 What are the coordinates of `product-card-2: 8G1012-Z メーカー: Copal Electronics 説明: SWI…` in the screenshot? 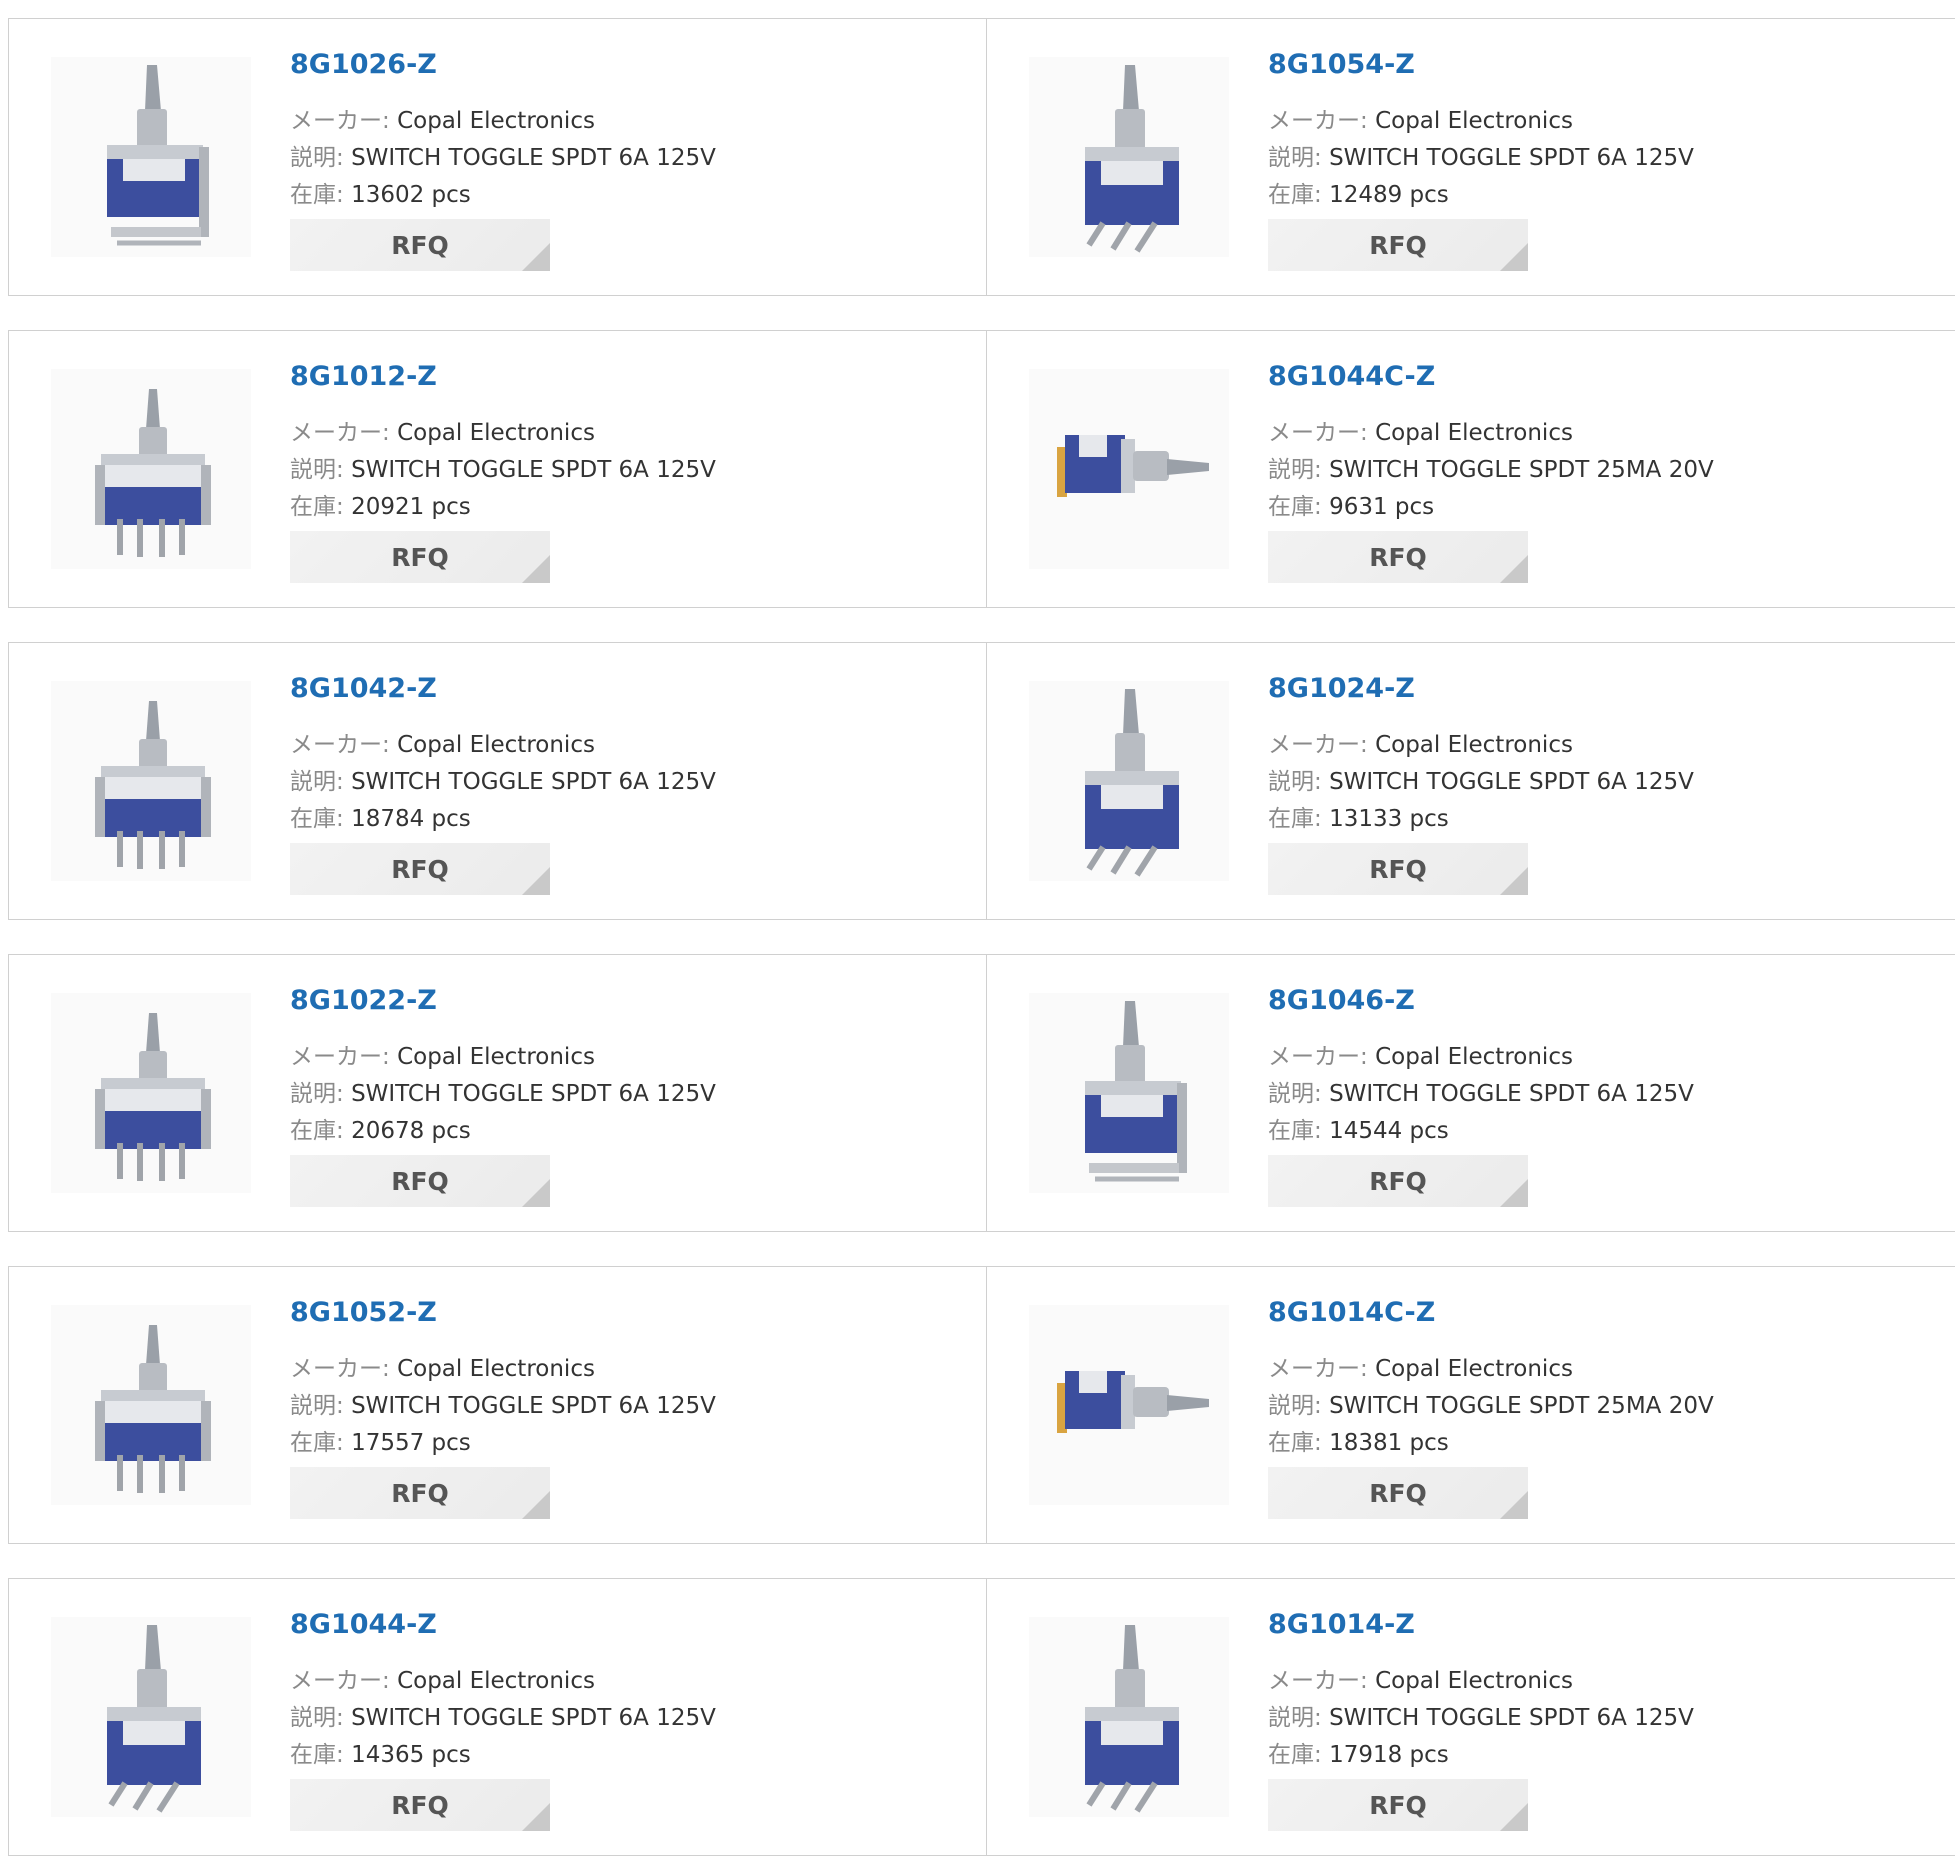 It's located at (499, 469).